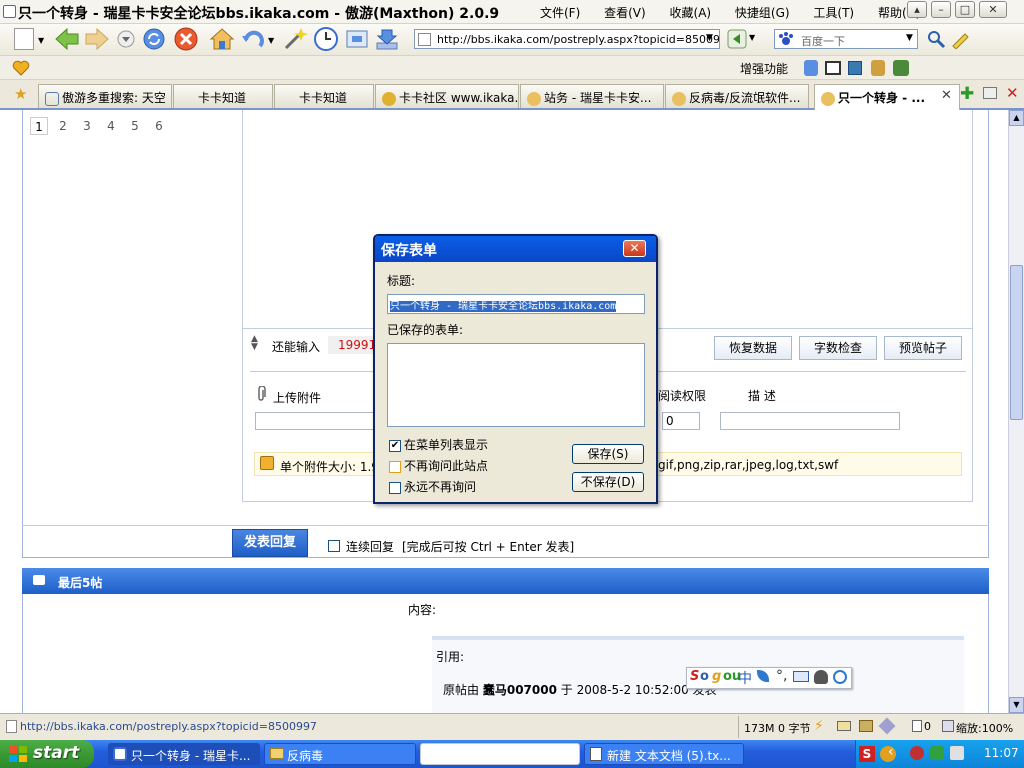 This screenshot has height=768, width=1024. I want to click on dont-save-button: 不保存(D), so click(608, 482).